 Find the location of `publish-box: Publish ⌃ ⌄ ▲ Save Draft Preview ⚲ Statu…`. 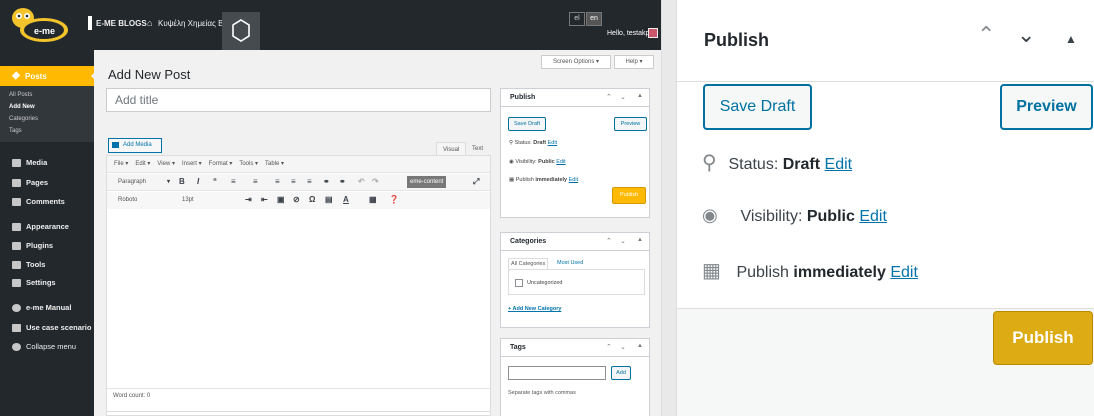

publish-box: Publish ⌃ ⌄ ▲ Save Draft Preview ⚲ Statu… is located at coordinates (575, 153).